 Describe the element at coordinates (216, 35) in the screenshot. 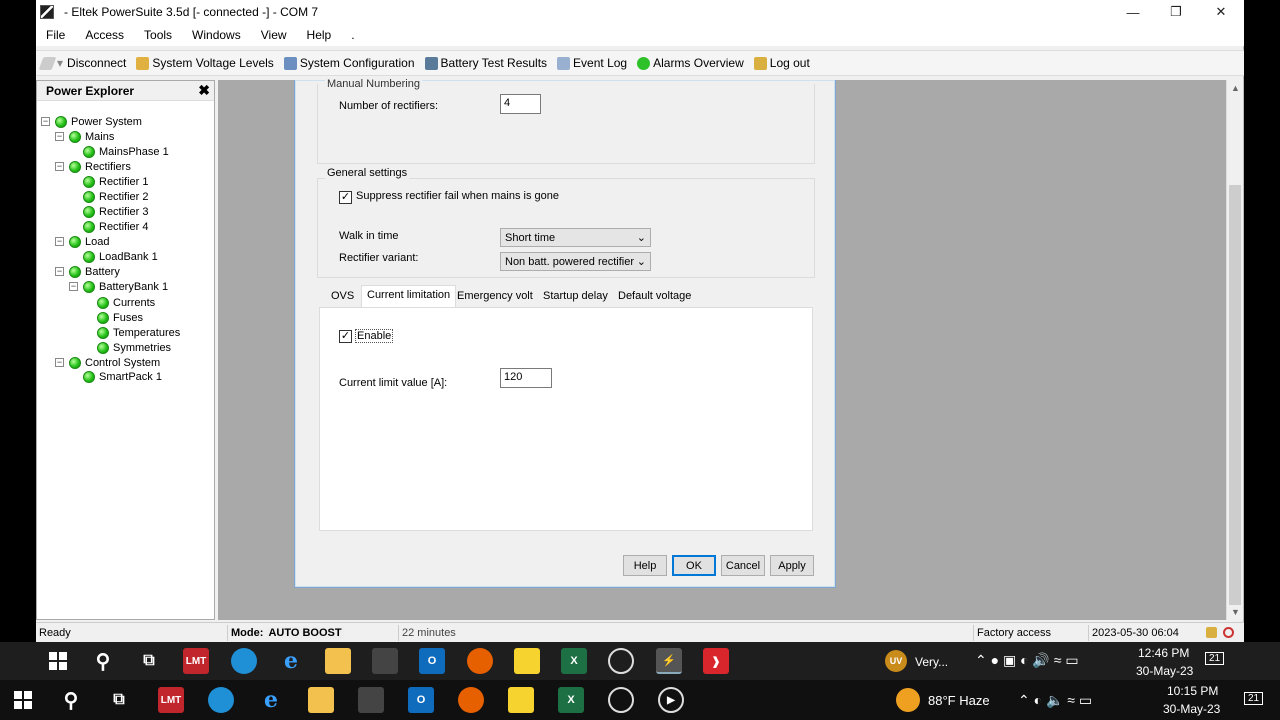

I see `menu-windows: Windows` at that location.